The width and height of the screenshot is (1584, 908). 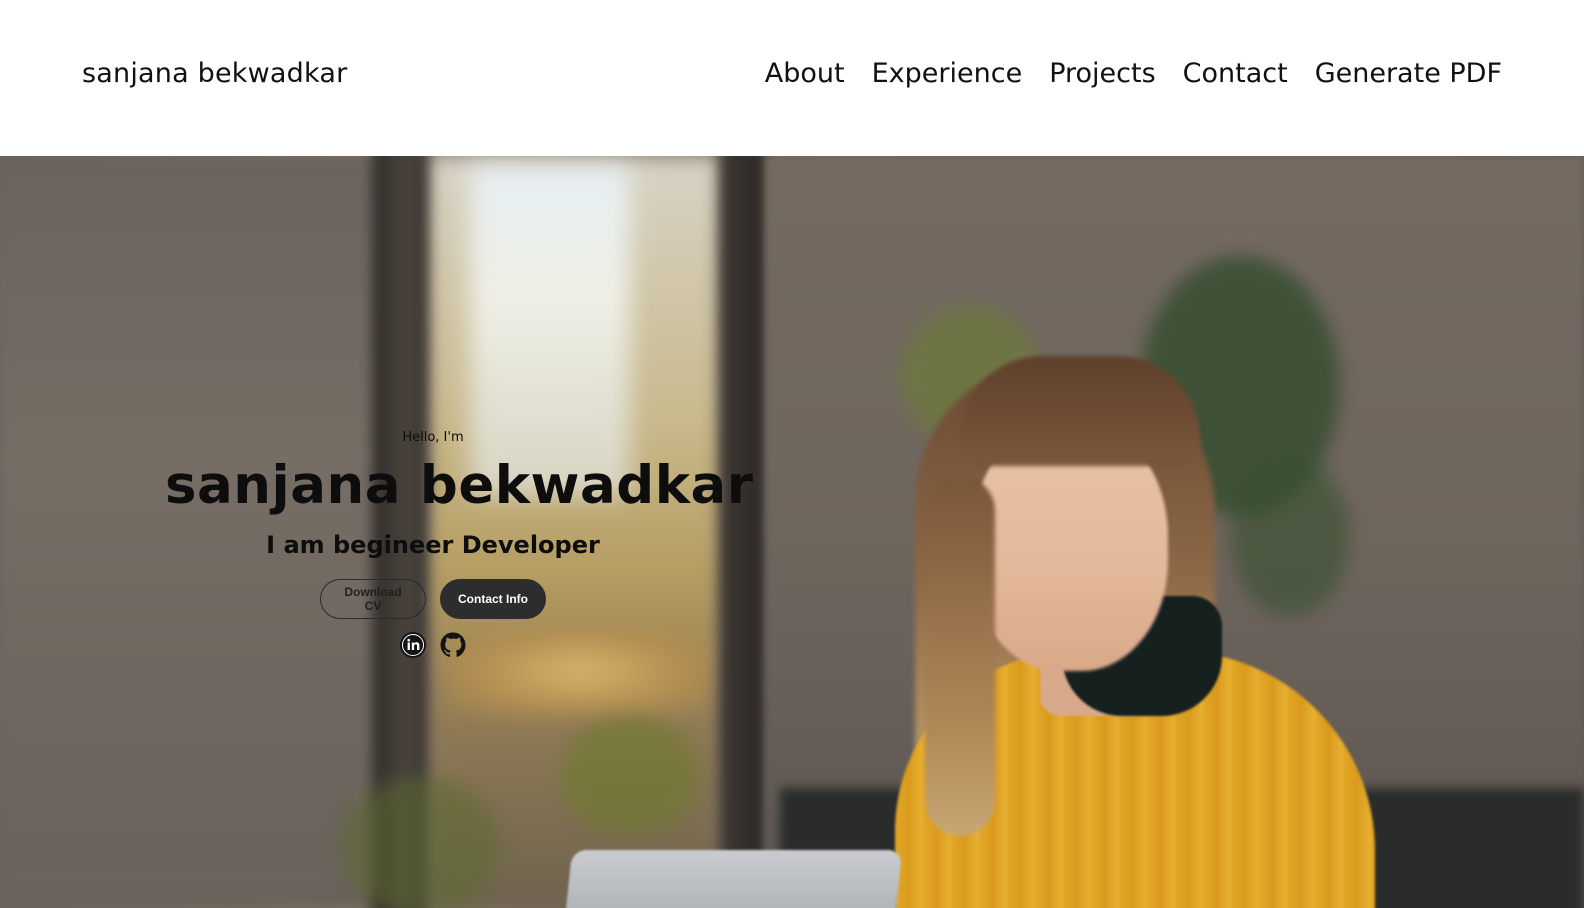 I want to click on site-logo: sanjana bekwadkar, so click(x=214, y=73).